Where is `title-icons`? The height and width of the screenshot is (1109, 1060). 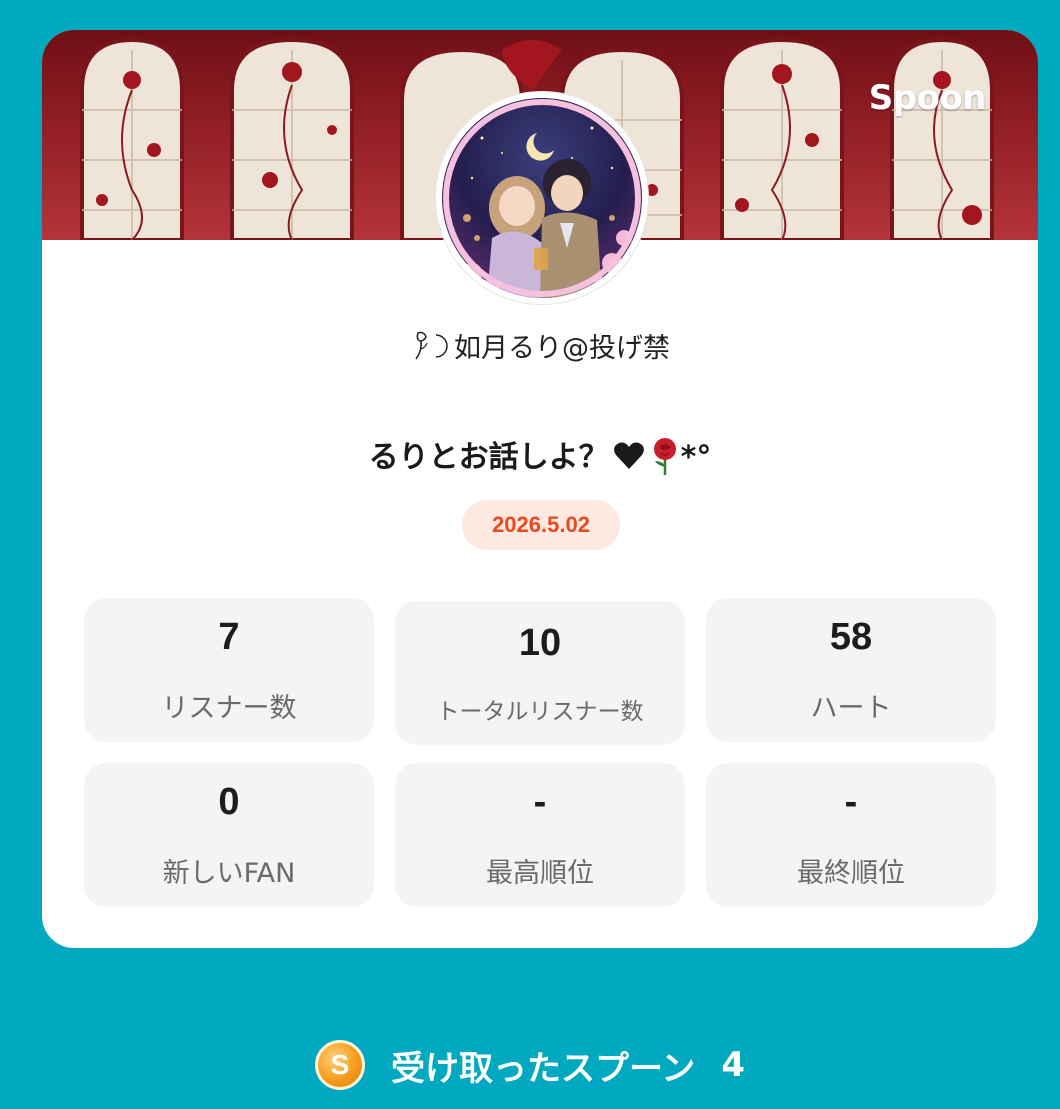 title-icons is located at coordinates (647, 459).